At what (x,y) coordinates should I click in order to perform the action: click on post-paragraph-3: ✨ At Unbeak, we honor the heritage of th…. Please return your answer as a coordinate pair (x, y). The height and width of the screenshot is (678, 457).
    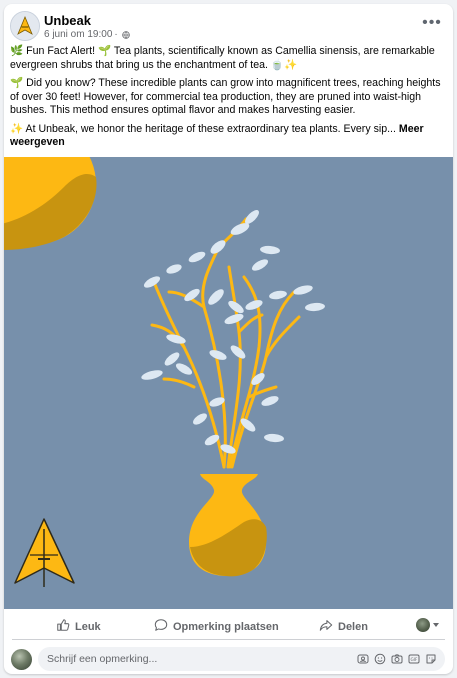
    Looking at the image, I should click on (226, 136).